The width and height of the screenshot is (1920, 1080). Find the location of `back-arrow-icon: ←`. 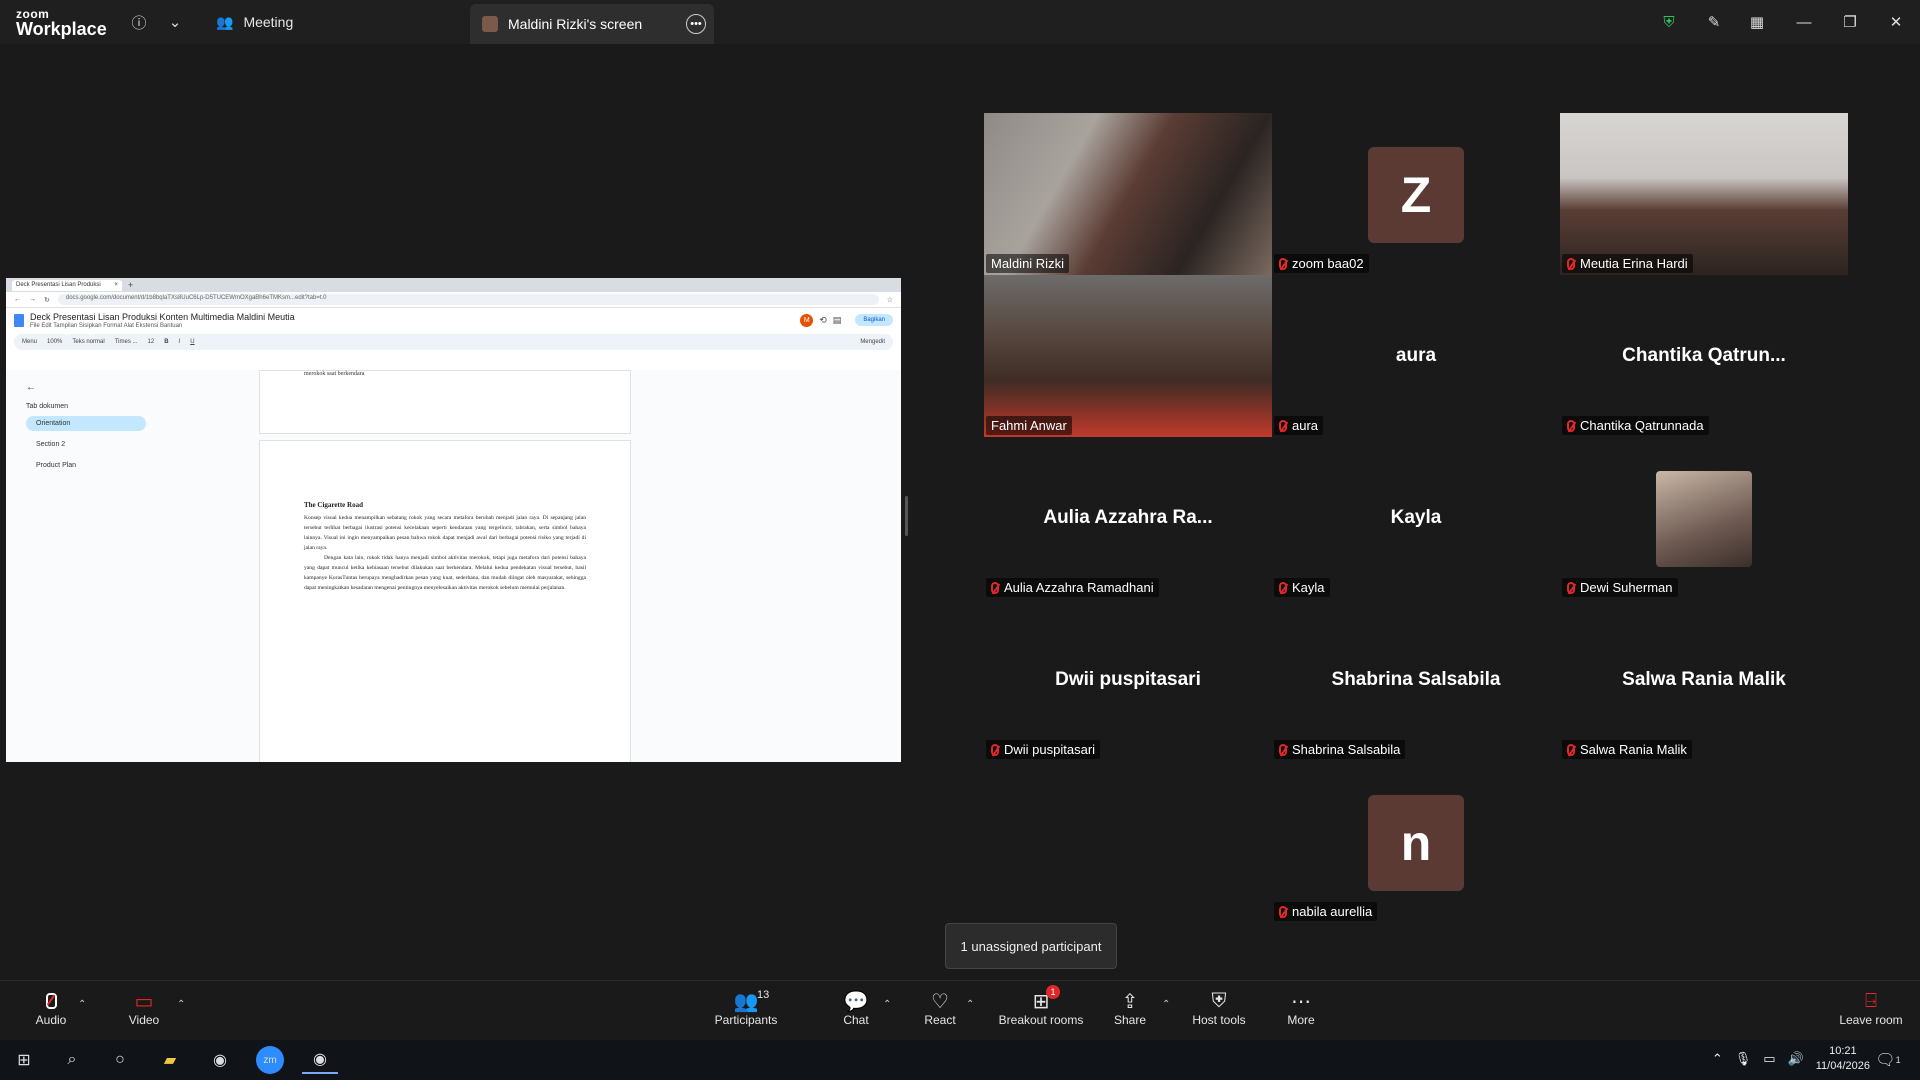

back-arrow-icon: ← is located at coordinates (86, 387).